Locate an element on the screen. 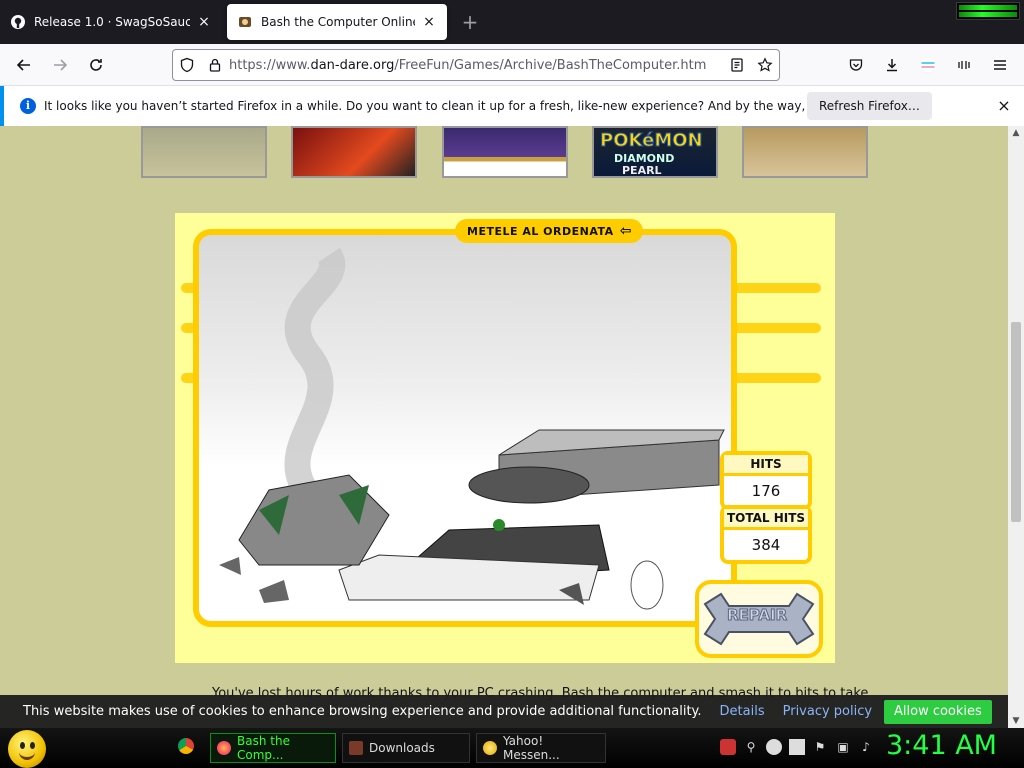 This screenshot has width=1024, height=768. taskbar-item-downloads: Downloads is located at coordinates (406, 748).